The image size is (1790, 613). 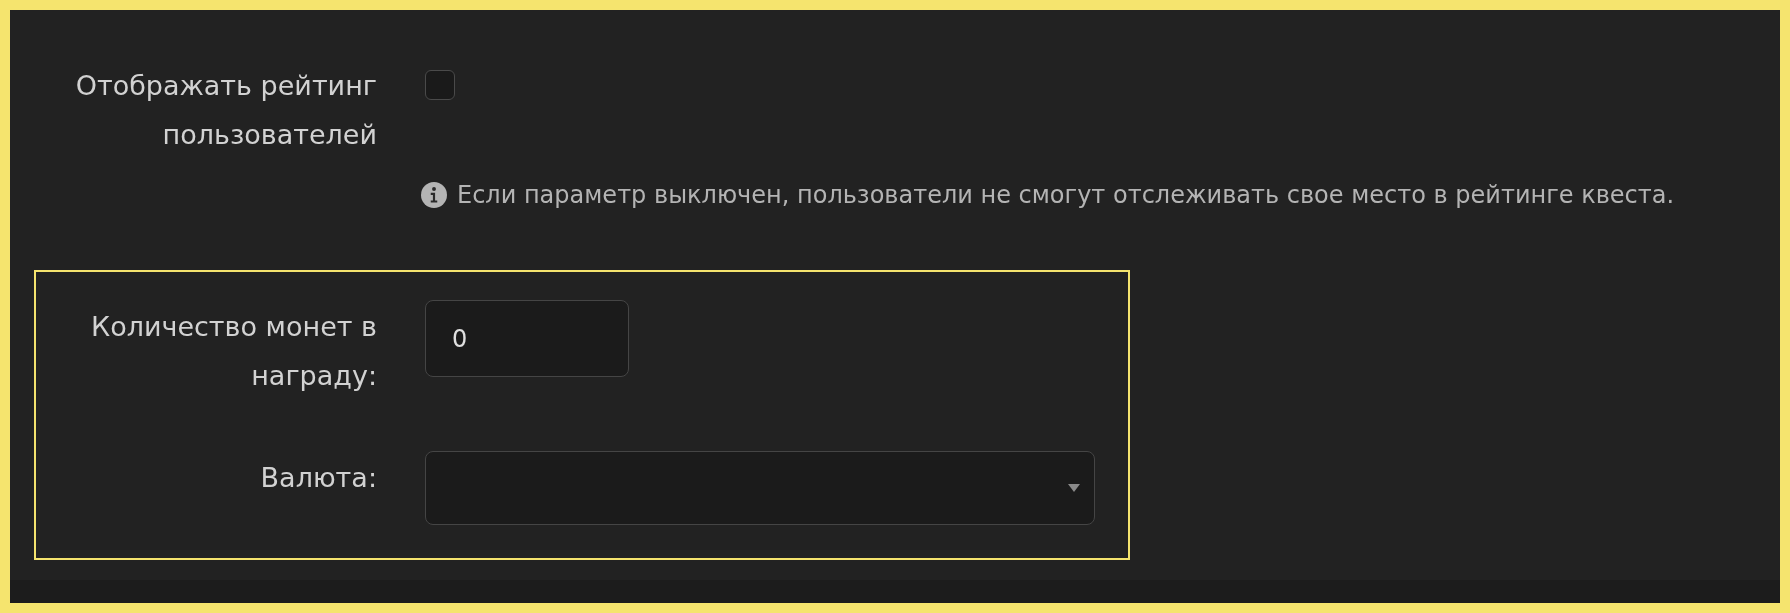 I want to click on field-label: Отображать рейтинг пользователей, so click(x=225, y=110).